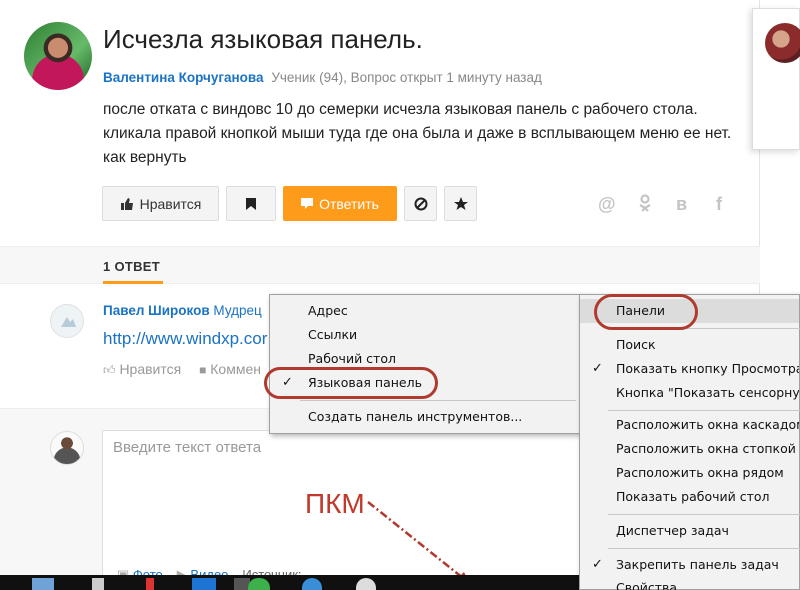  Describe the element at coordinates (67, 321) in the screenshot. I see `answer-author-avatar` at that location.